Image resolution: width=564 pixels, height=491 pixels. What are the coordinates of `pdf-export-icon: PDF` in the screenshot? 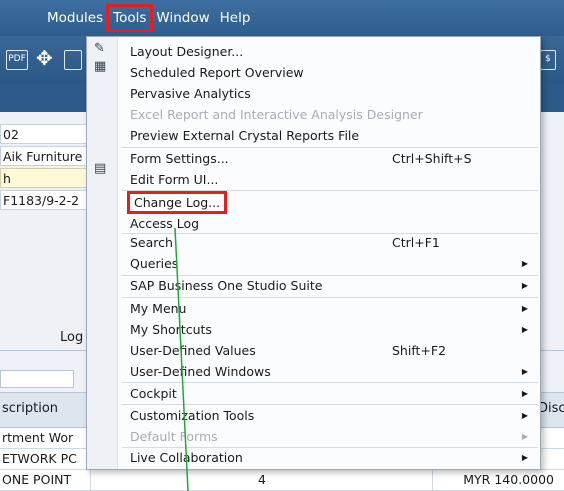 It's located at (17, 60).